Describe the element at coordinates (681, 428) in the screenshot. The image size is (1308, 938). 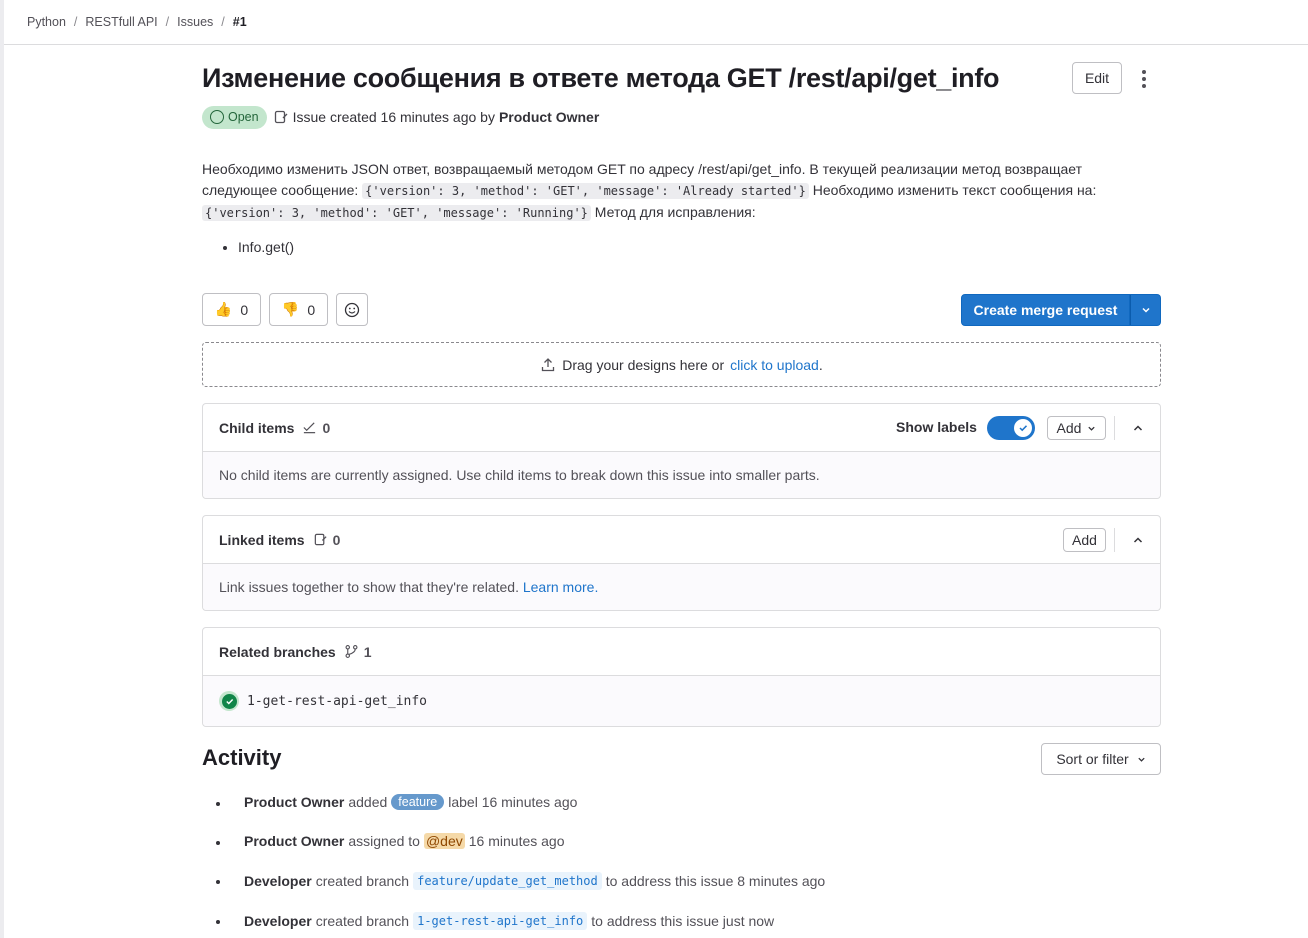
I see `child-items-header: Child items 0 Show labels Add` at that location.